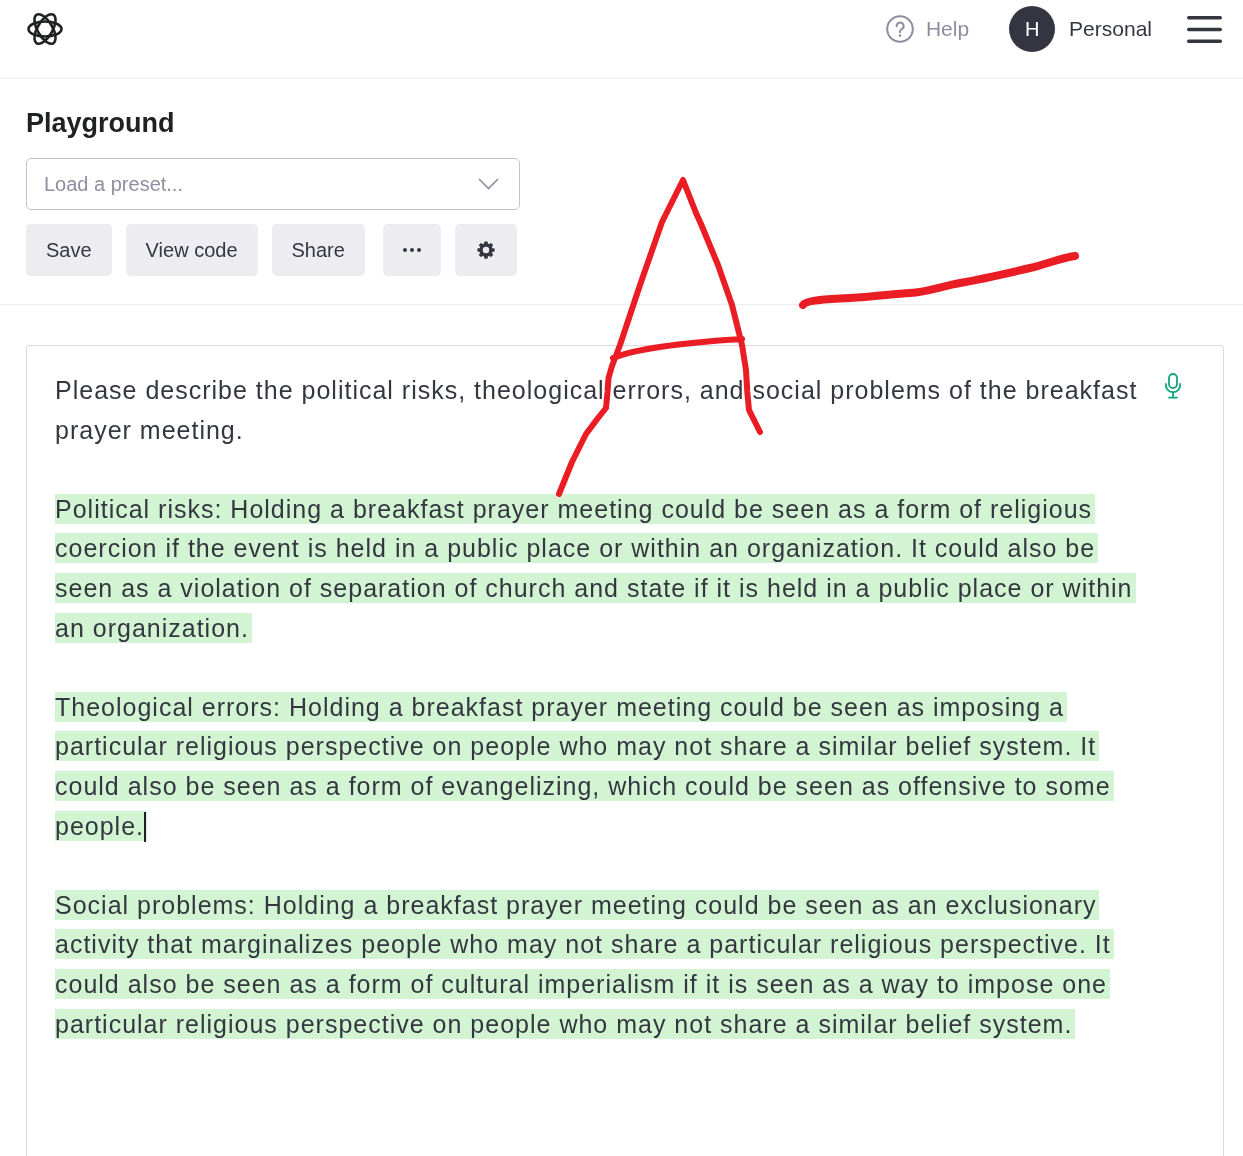 The image size is (1243, 1156). What do you see at coordinates (1080, 29) in the screenshot?
I see `account-button: H Personal` at bounding box center [1080, 29].